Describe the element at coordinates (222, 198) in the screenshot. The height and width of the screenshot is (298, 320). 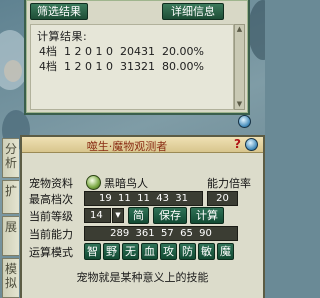
I see `multiplier-field: 20` at that location.